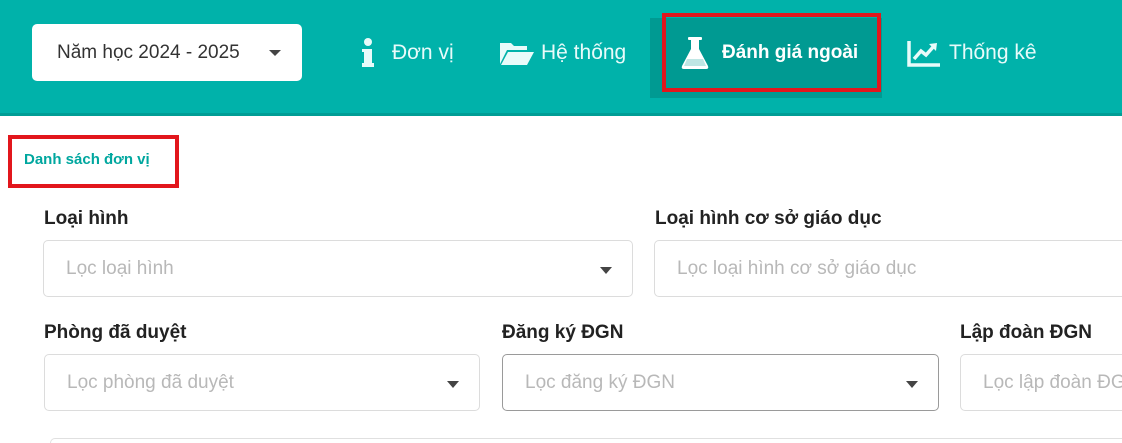 Image resolution: width=1122 pixels, height=443 pixels. I want to click on lap-doan-dgn-placeholder: Lọc lập đoàn ĐGN, so click(1052, 382).